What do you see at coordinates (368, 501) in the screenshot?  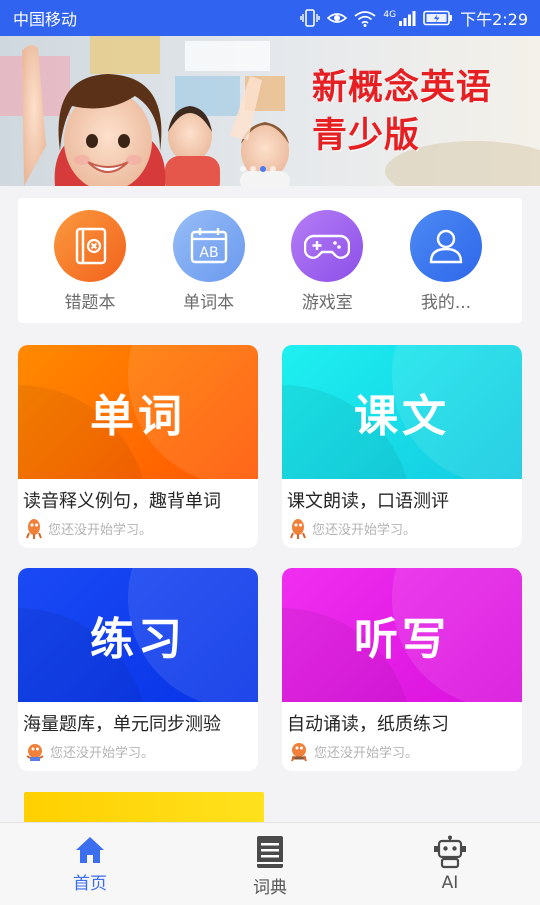 I see `text-card-description: 课文朗读，口语测评` at bounding box center [368, 501].